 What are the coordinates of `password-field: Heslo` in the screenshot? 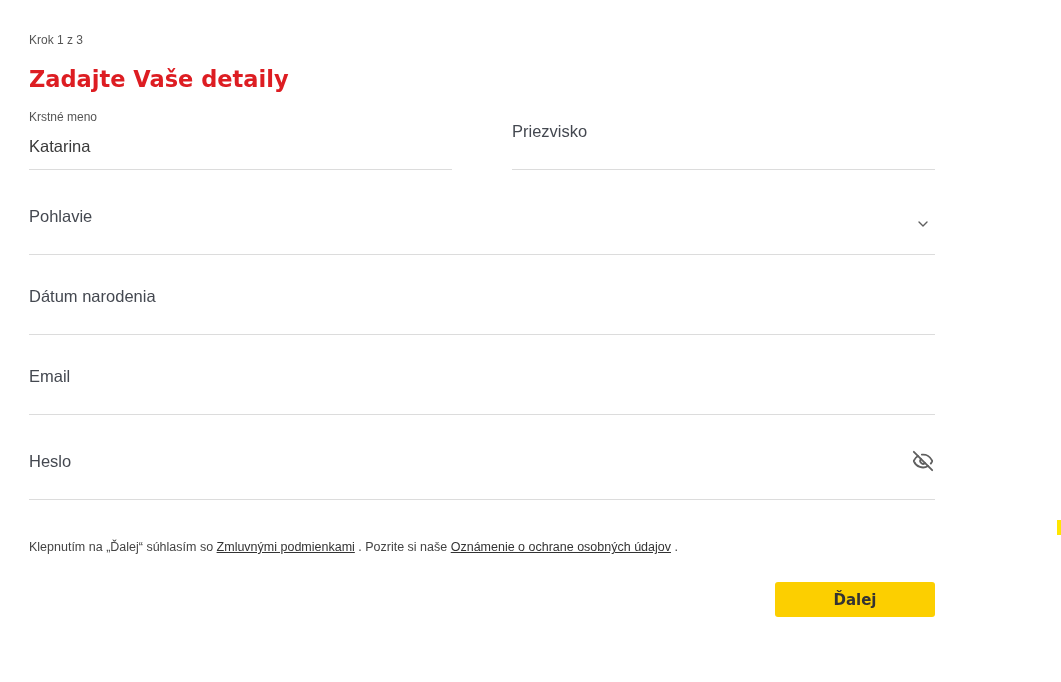 It's located at (470, 461).